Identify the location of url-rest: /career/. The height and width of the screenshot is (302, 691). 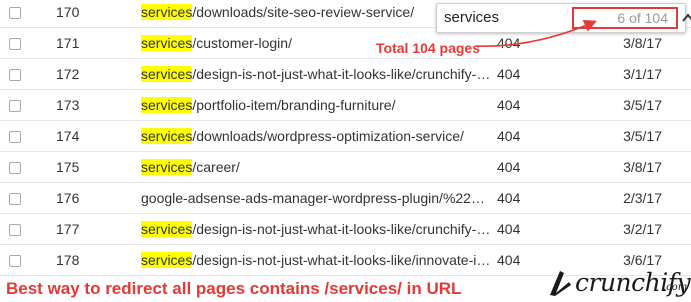
(216, 167).